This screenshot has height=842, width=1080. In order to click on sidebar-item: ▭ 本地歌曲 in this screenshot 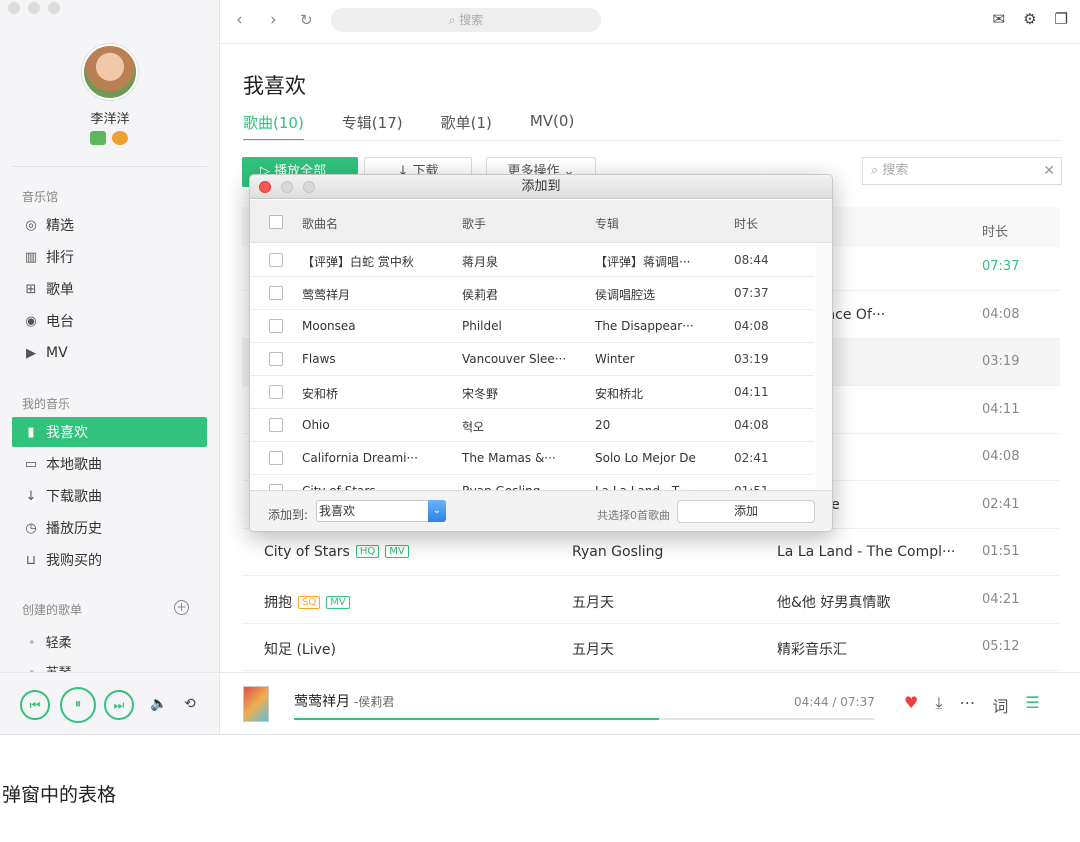, I will do `click(109, 464)`.